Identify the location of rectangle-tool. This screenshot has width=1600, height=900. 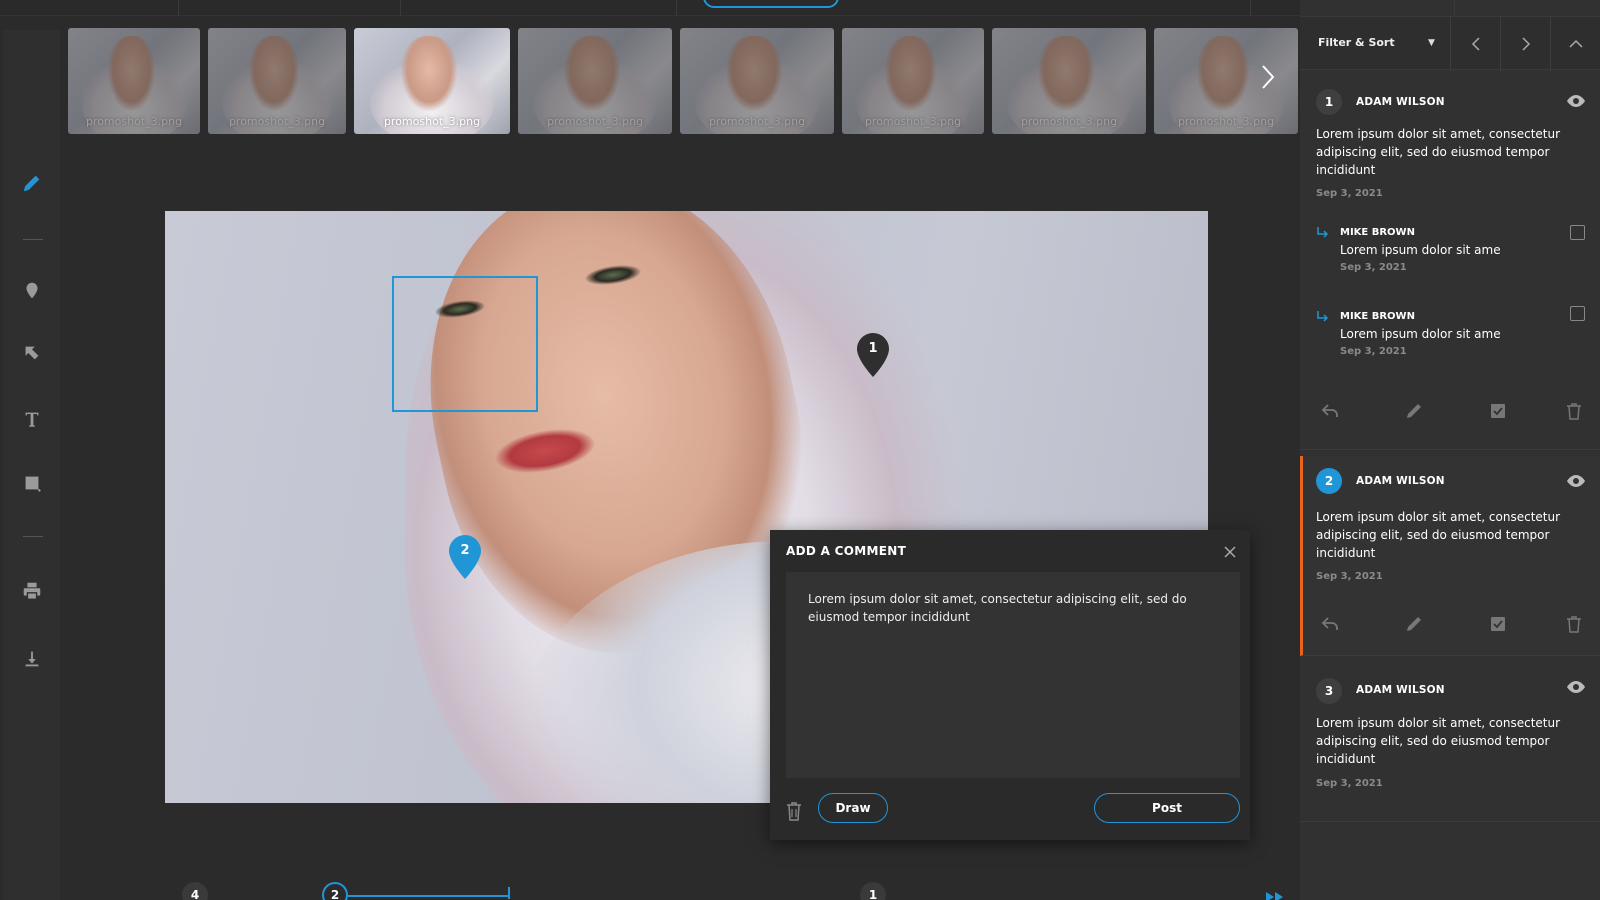
(31, 483).